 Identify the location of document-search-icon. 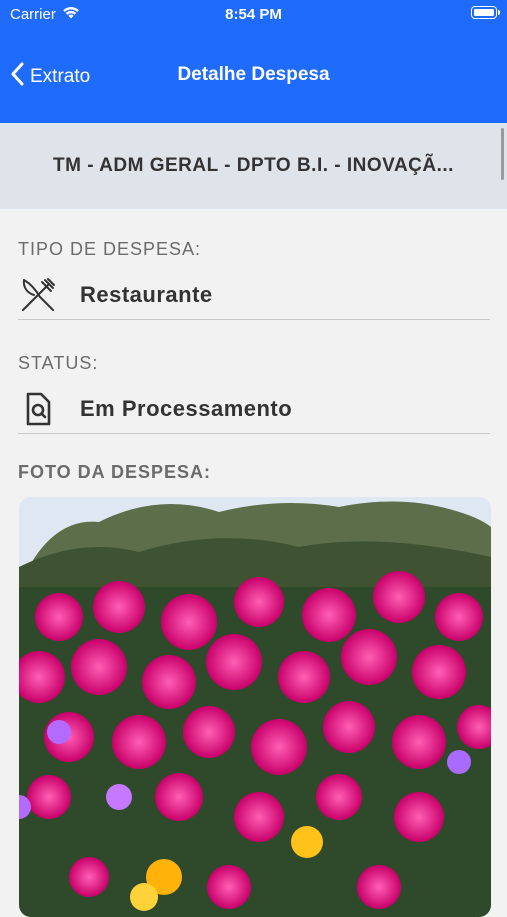
(38, 409).